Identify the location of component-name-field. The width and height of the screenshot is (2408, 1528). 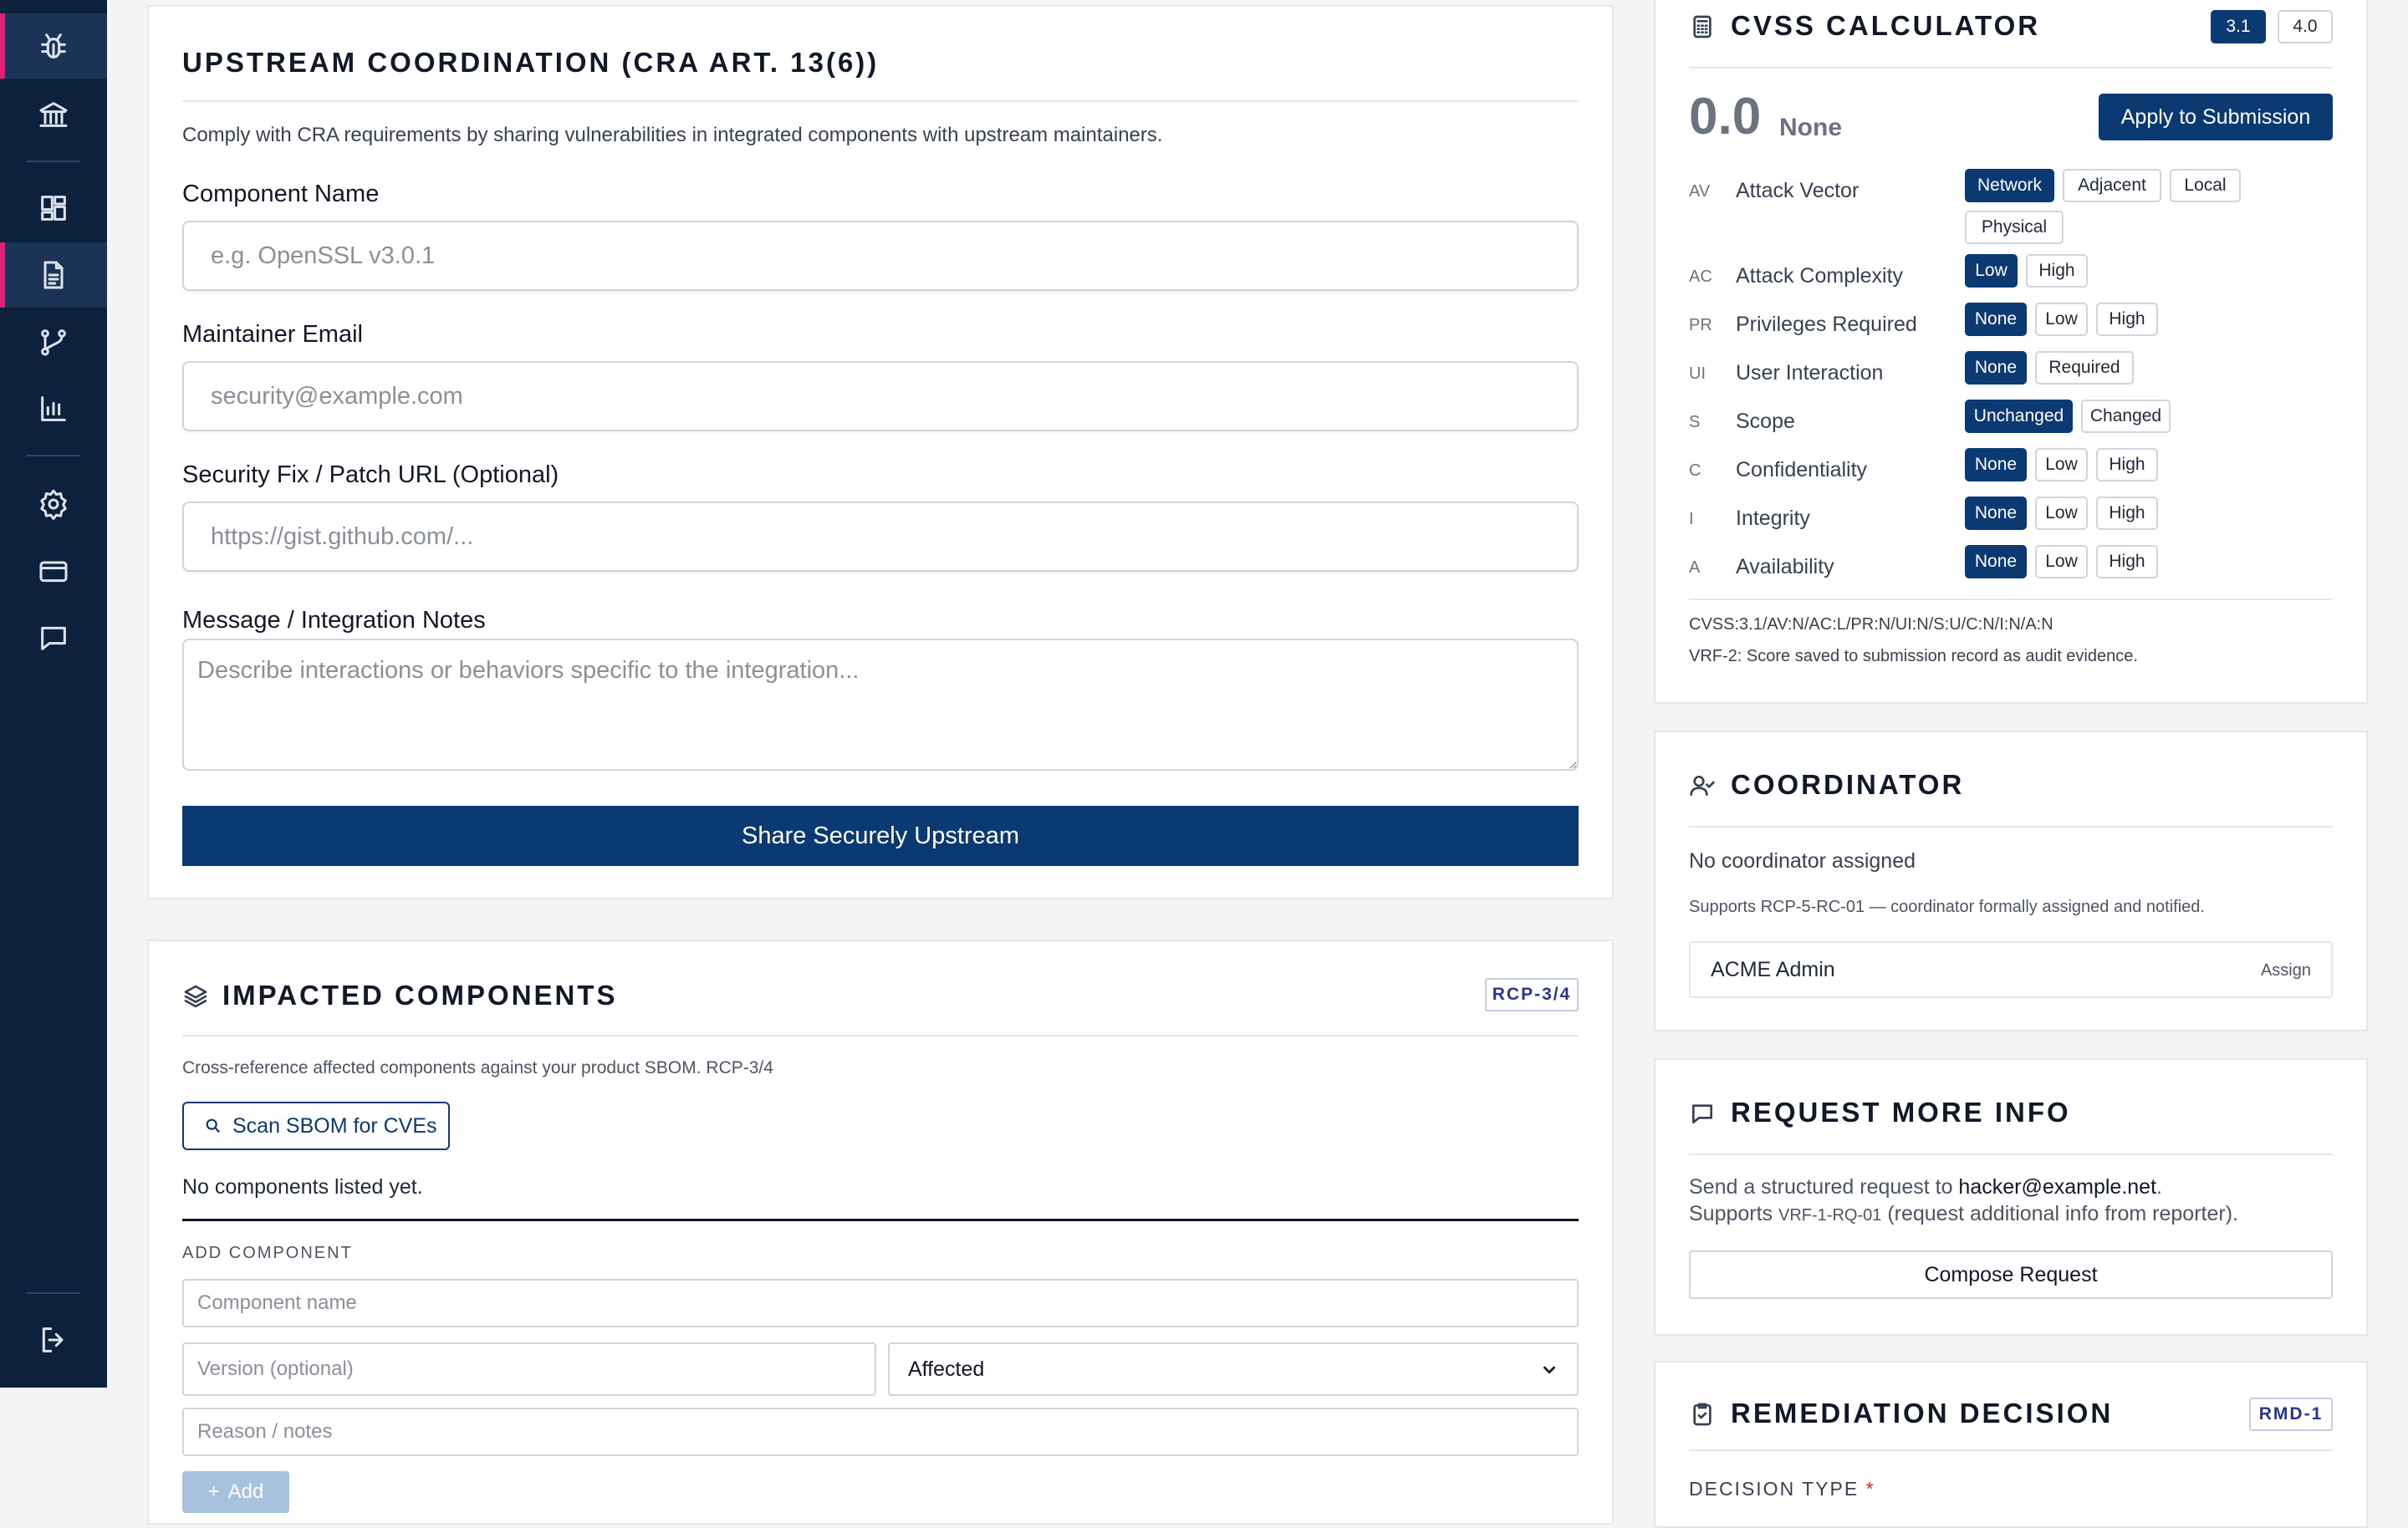
(880, 1303).